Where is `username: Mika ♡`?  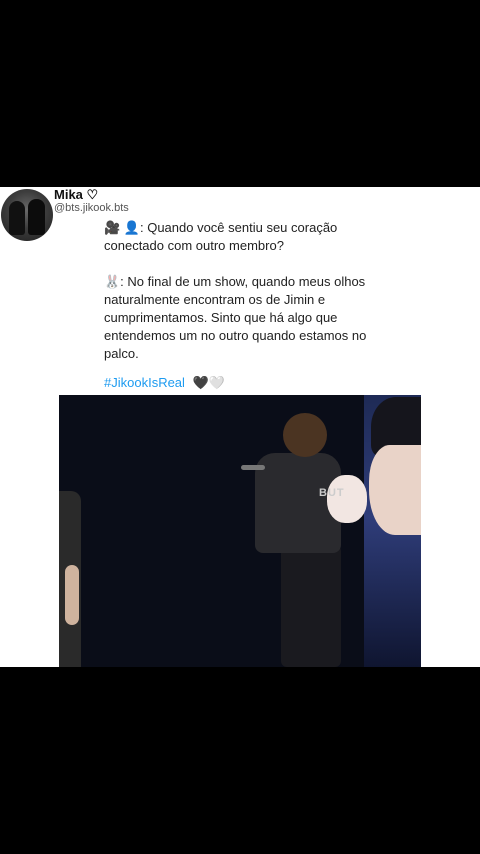
username: Mika ♡ is located at coordinates (76, 195).